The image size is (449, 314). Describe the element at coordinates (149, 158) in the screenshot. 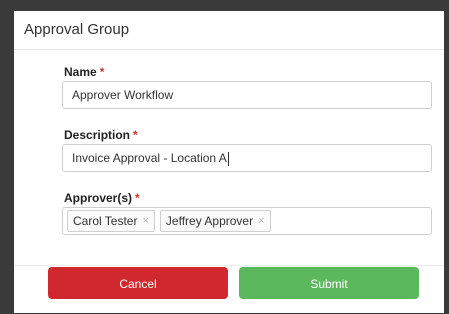

I see `description-input-value: Invoice Approval - Location A` at that location.